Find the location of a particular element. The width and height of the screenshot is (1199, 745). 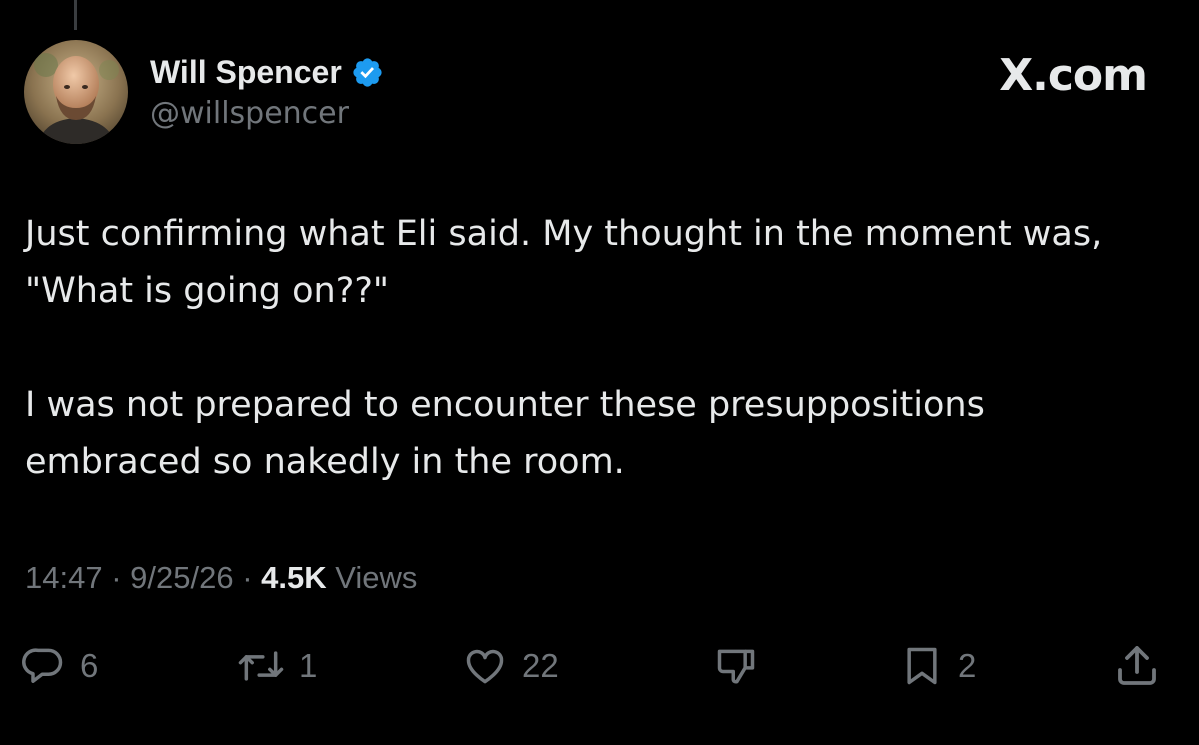

action-bar: 6 1 22 2 is located at coordinates (596, 666).